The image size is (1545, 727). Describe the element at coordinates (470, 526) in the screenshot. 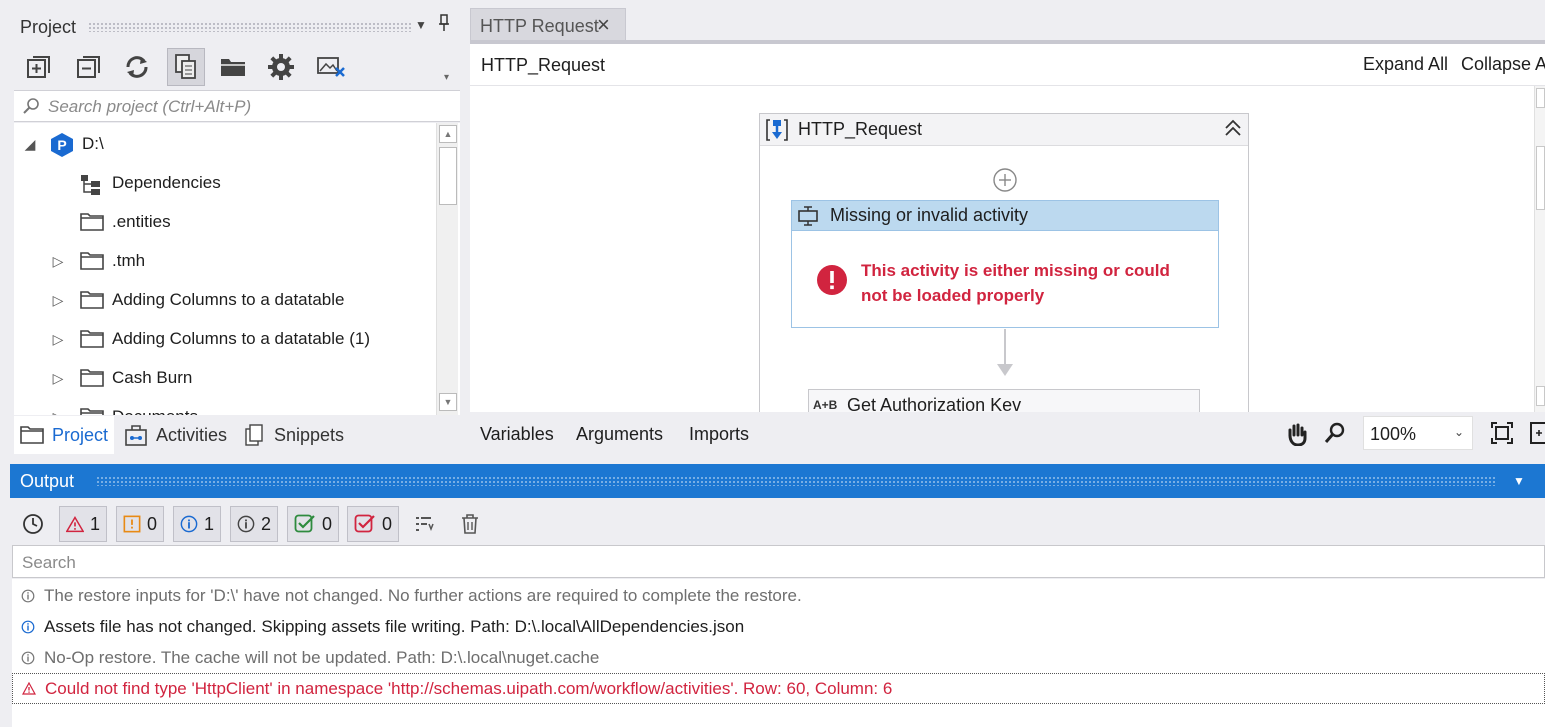

I see `trash-icon` at that location.